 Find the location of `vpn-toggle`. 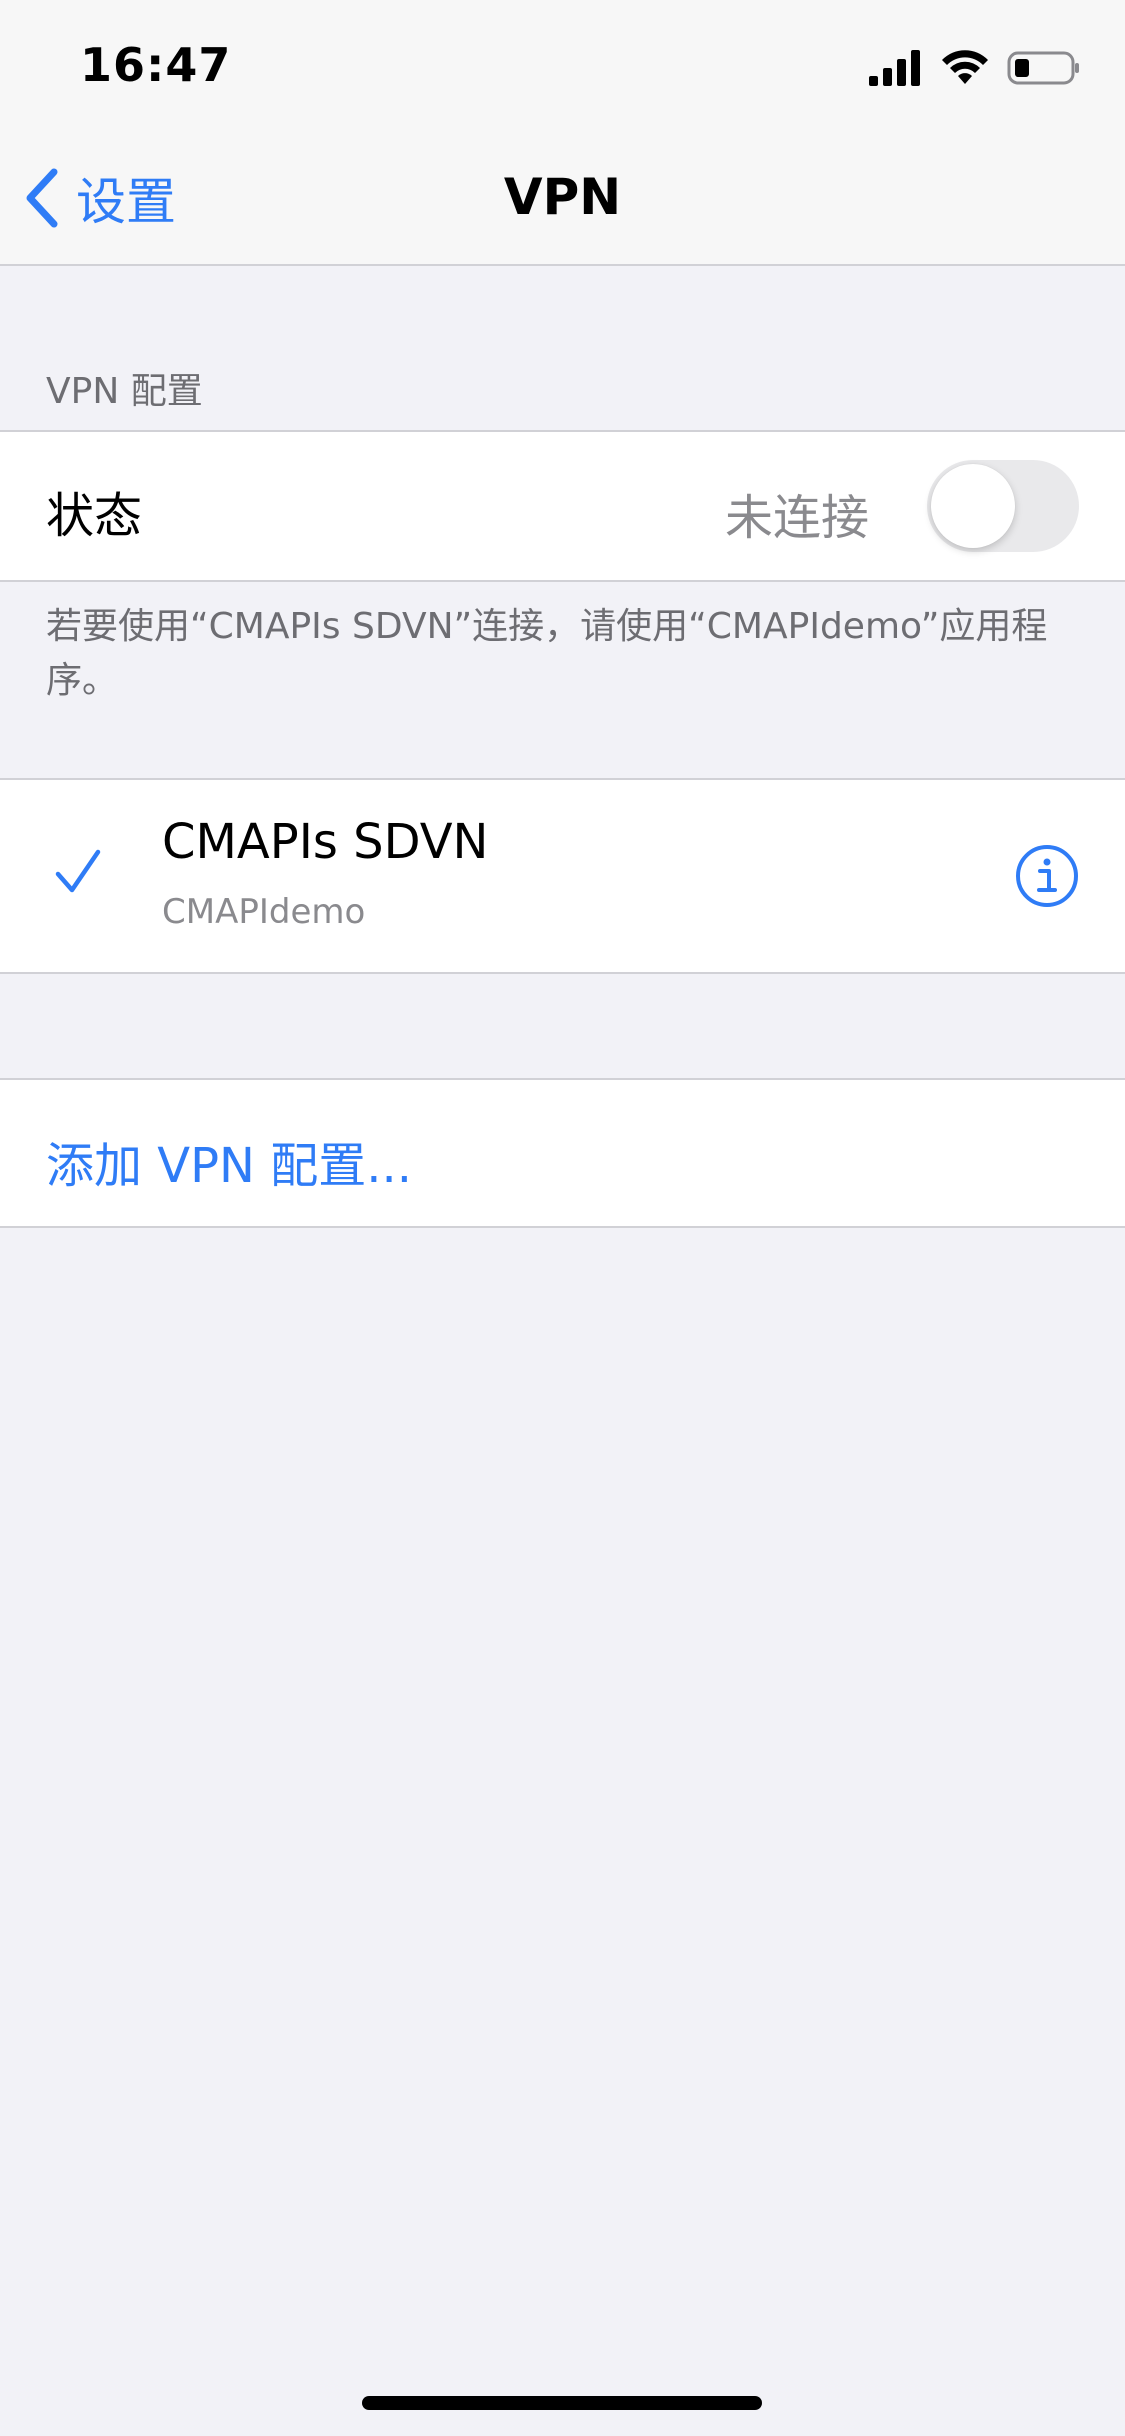

vpn-toggle is located at coordinates (1003, 506).